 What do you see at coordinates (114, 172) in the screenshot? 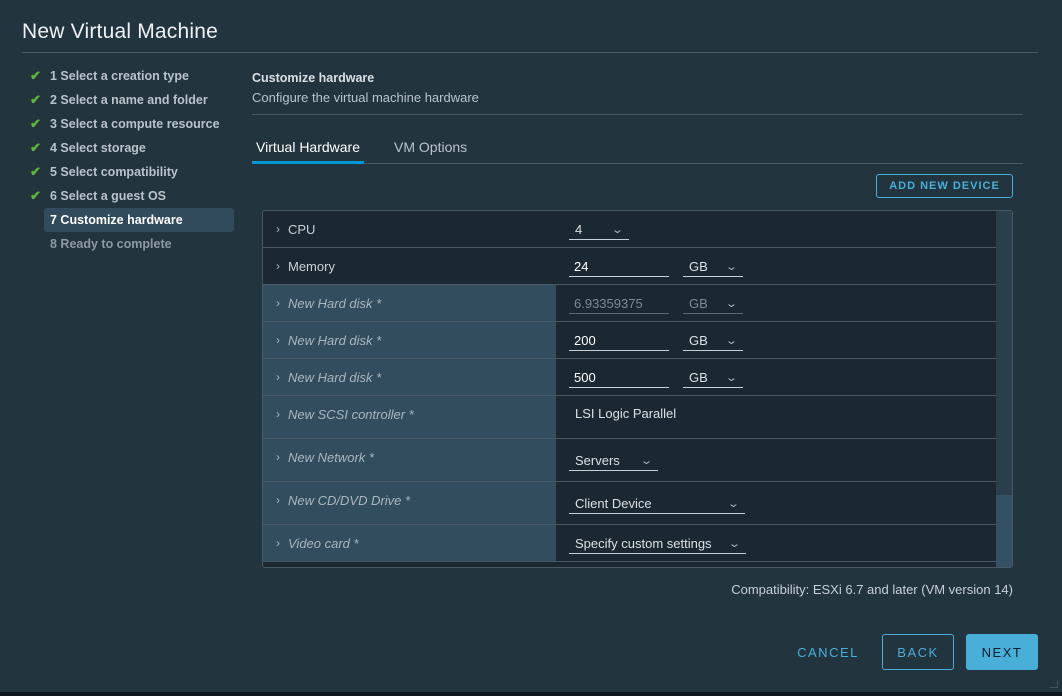
I see `step-label: 5 Select compatibility` at bounding box center [114, 172].